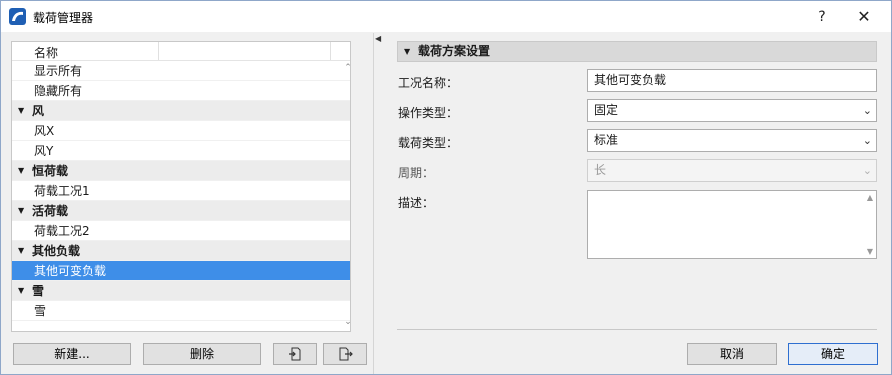  Describe the element at coordinates (70, 271) in the screenshot. I see `list-item-label: 其他可变负载` at that location.